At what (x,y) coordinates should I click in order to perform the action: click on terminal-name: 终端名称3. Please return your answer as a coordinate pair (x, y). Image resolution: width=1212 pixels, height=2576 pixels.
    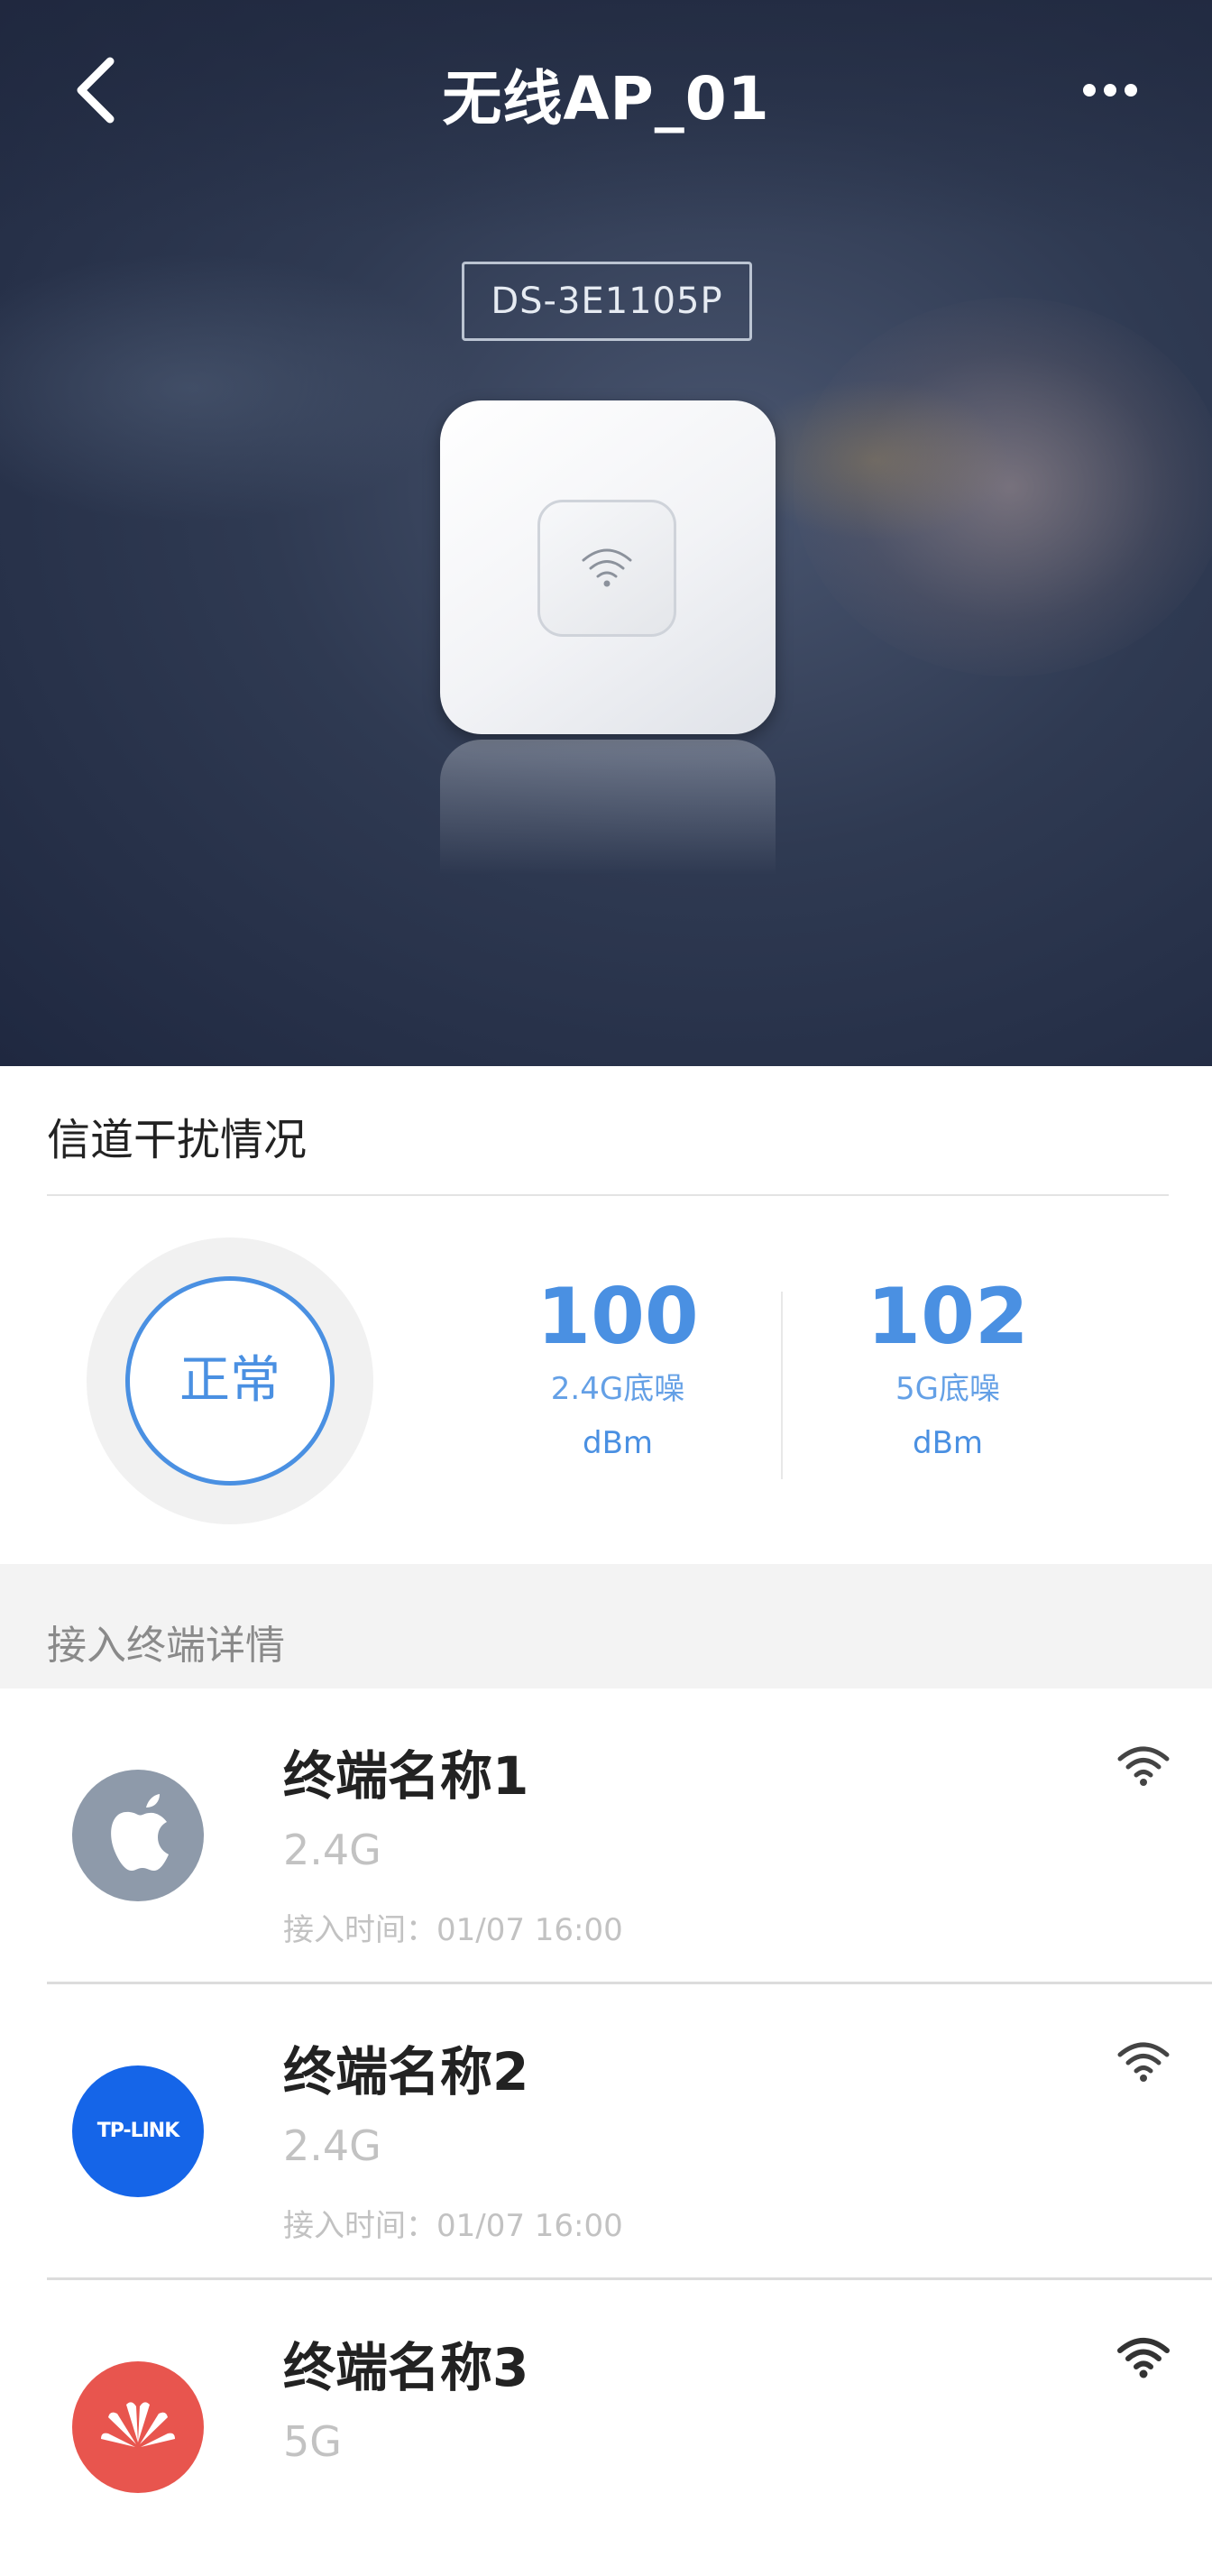
    Looking at the image, I should click on (406, 2367).